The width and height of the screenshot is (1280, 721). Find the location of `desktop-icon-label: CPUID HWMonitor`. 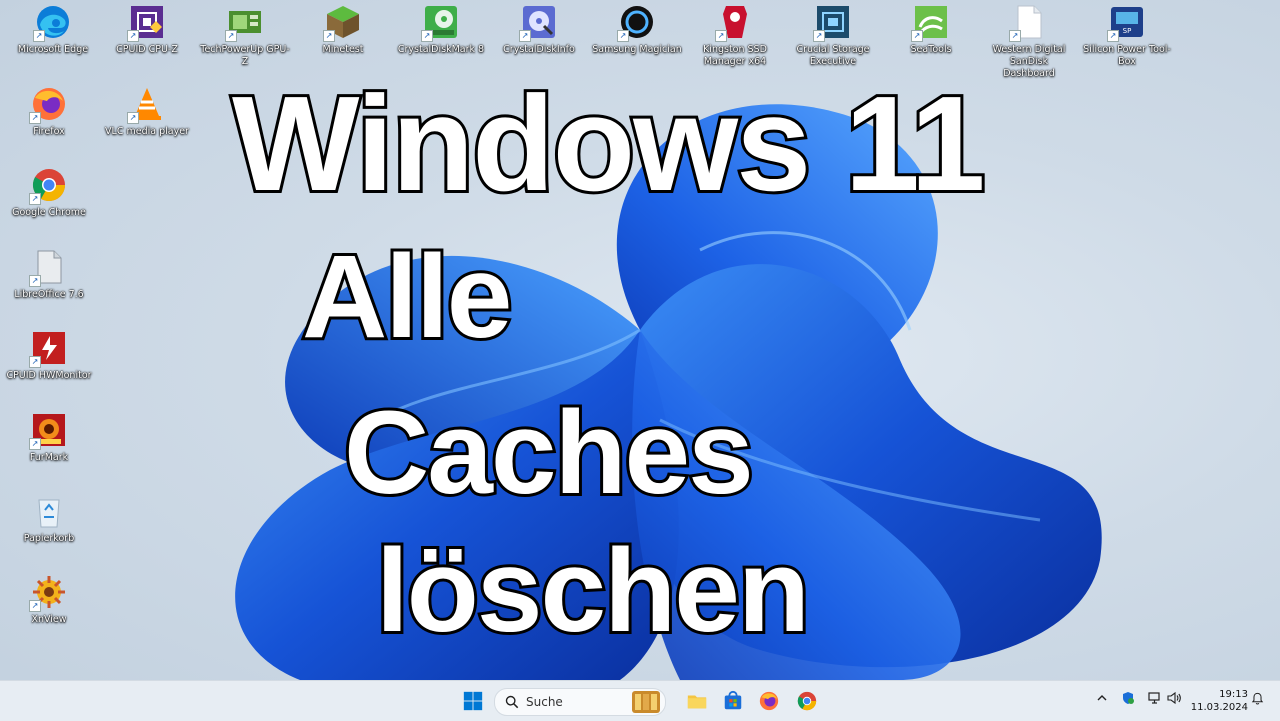

desktop-icon-label: CPUID HWMonitor is located at coordinates (49, 375).